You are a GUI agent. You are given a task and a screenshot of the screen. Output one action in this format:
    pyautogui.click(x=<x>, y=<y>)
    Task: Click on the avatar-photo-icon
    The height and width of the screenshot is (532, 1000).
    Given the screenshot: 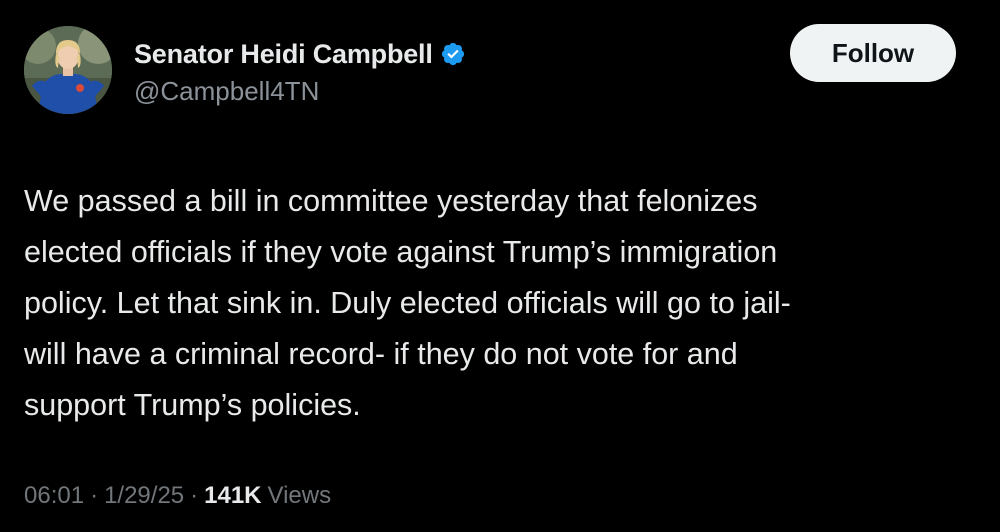 What is the action you would take?
    pyautogui.click(x=68, y=70)
    